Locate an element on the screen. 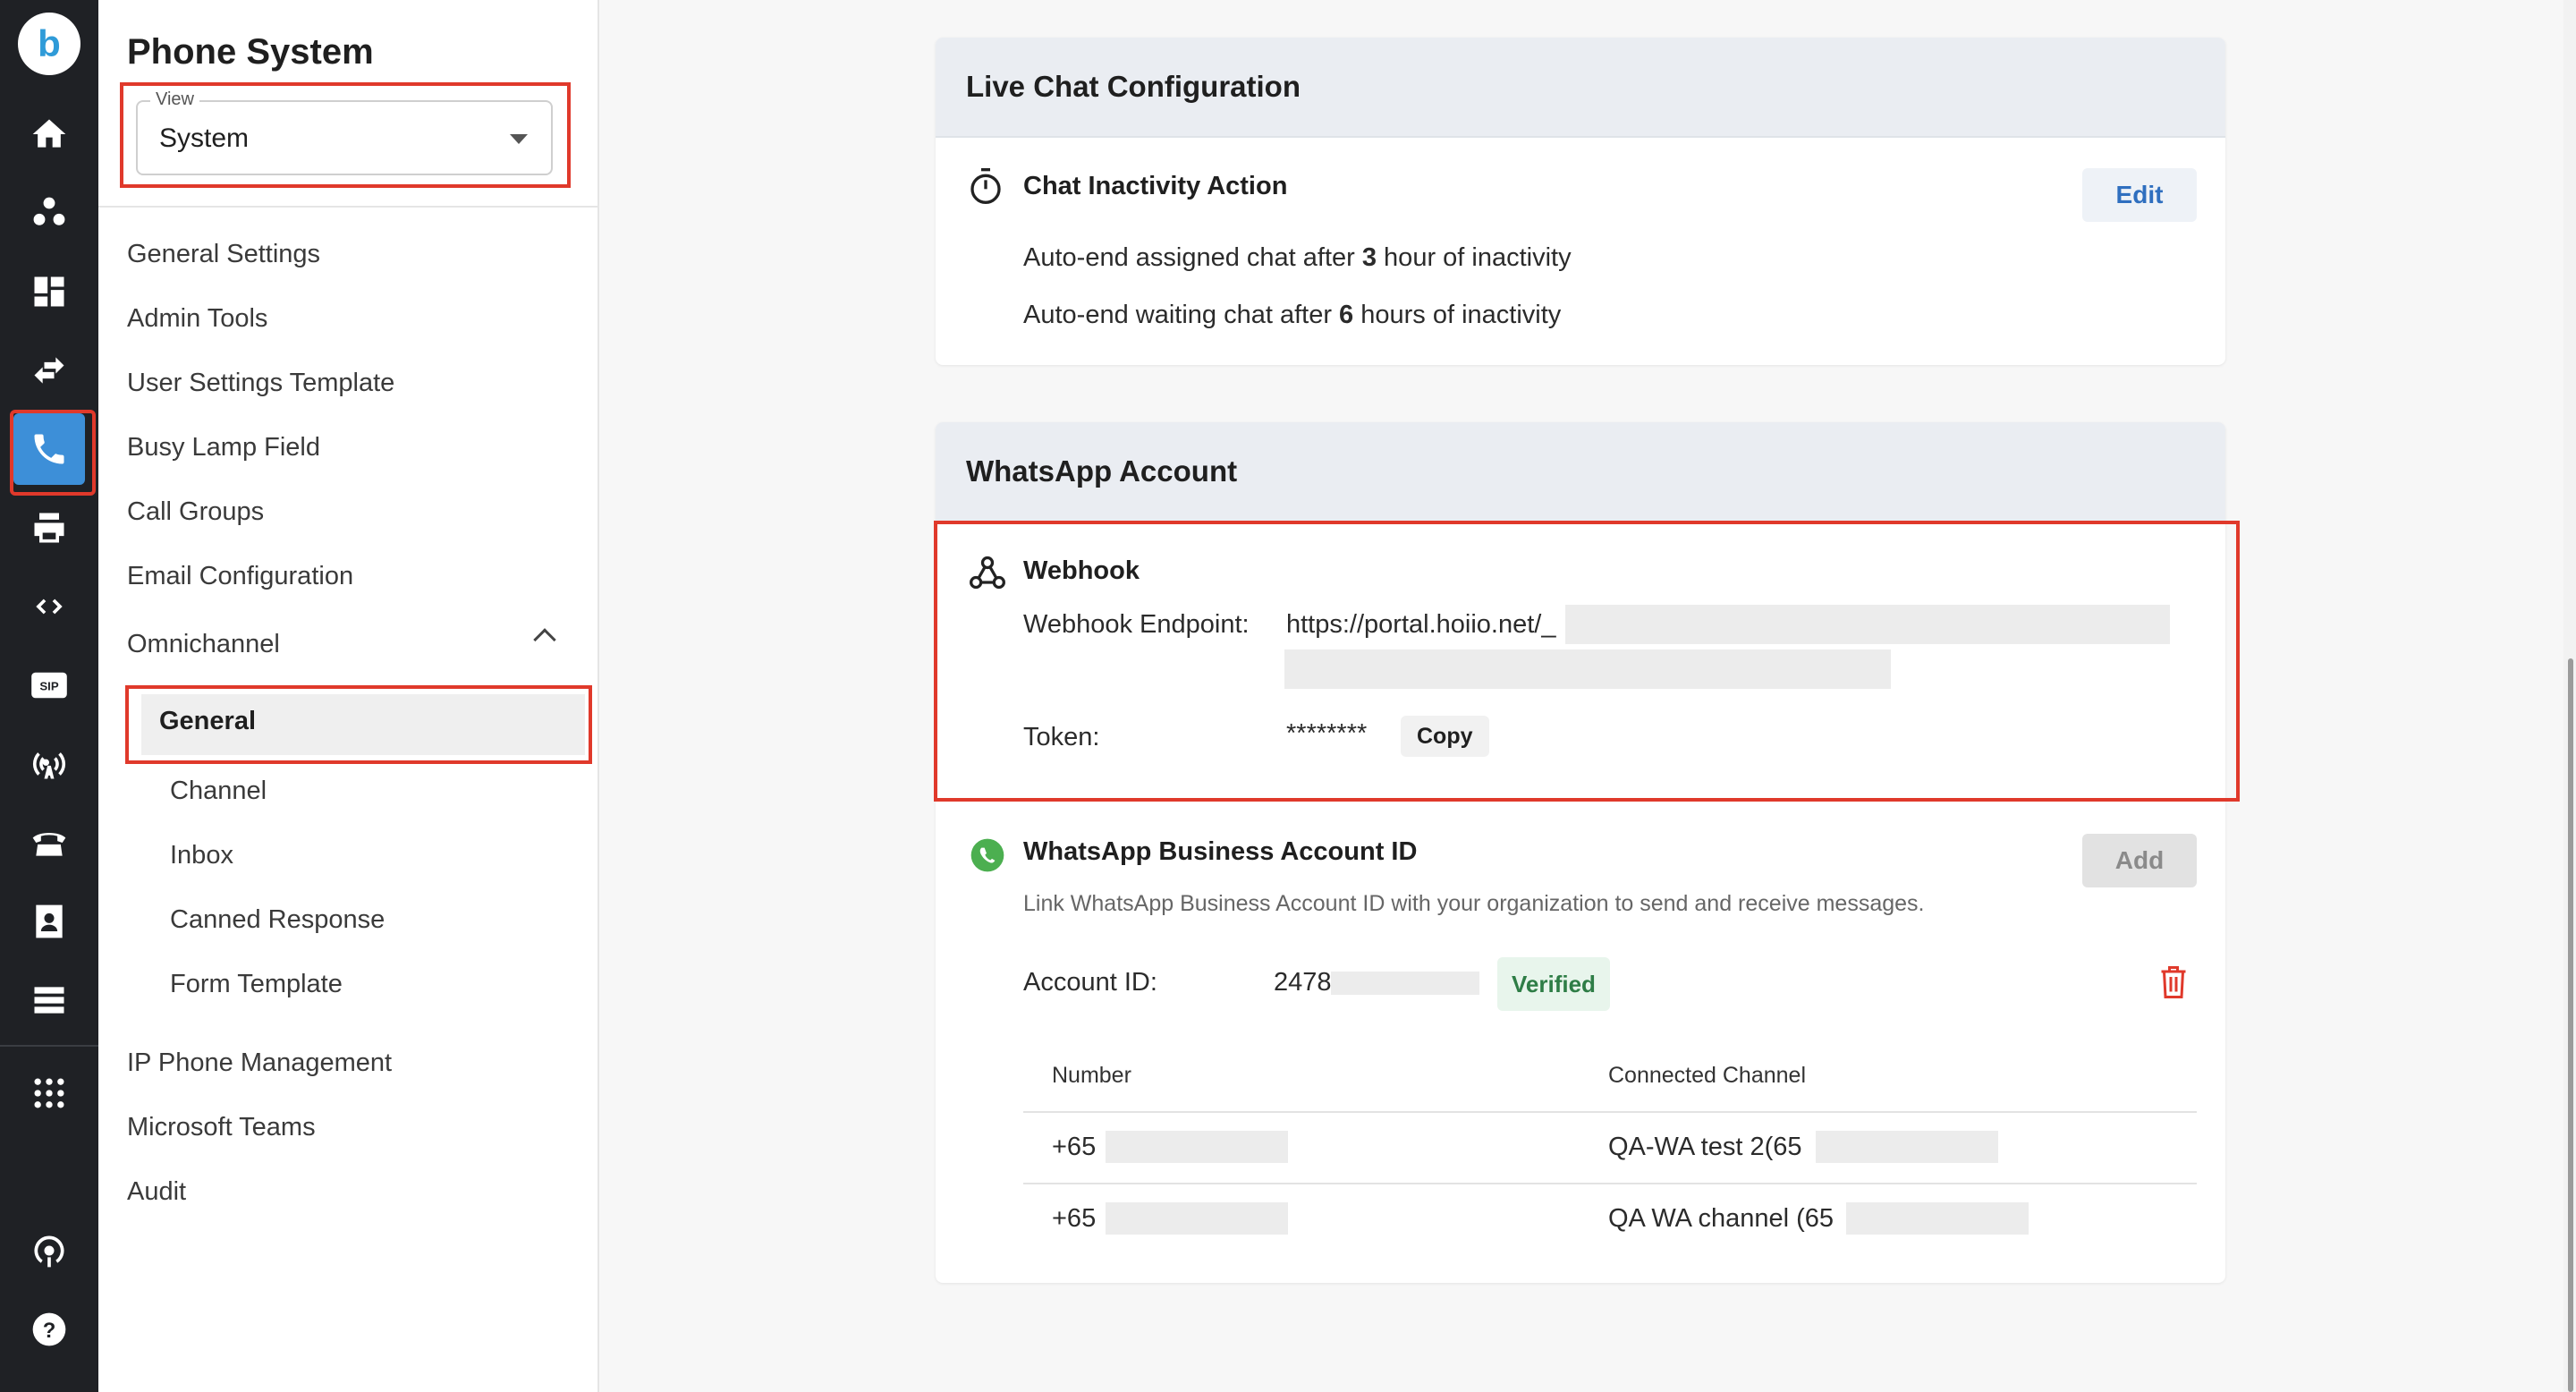 Image resolution: width=2576 pixels, height=1392 pixels. view-value: System is located at coordinates (204, 138).